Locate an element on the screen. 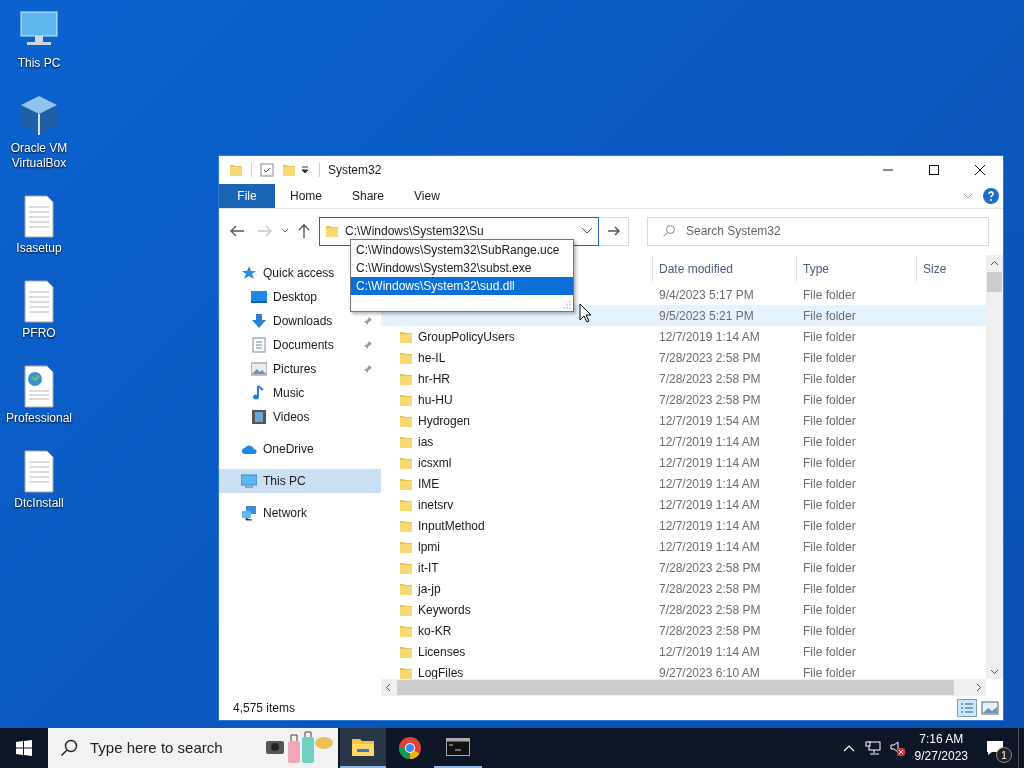 The height and width of the screenshot is (768, 1024). file-name: IME is located at coordinates (429, 483).